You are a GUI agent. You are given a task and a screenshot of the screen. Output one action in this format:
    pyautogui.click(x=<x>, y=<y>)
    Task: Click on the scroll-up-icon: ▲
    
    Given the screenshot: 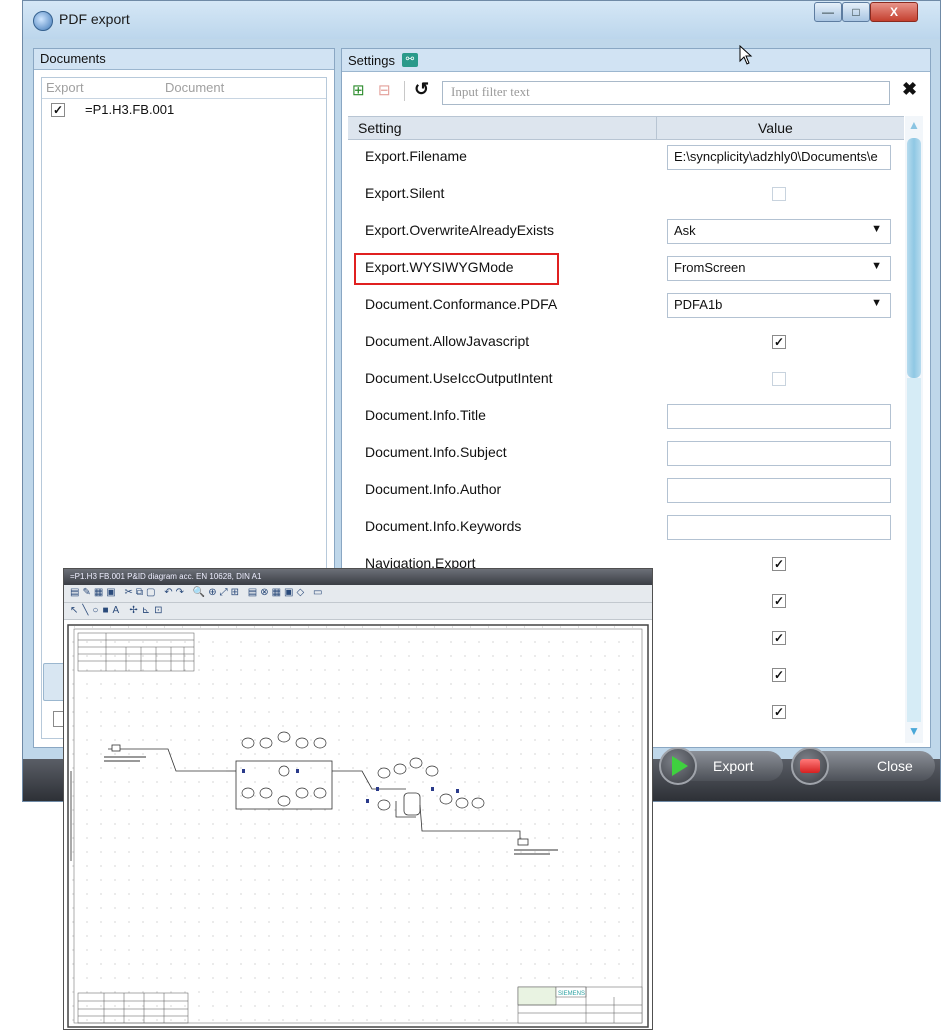 What is the action you would take?
    pyautogui.click(x=914, y=125)
    